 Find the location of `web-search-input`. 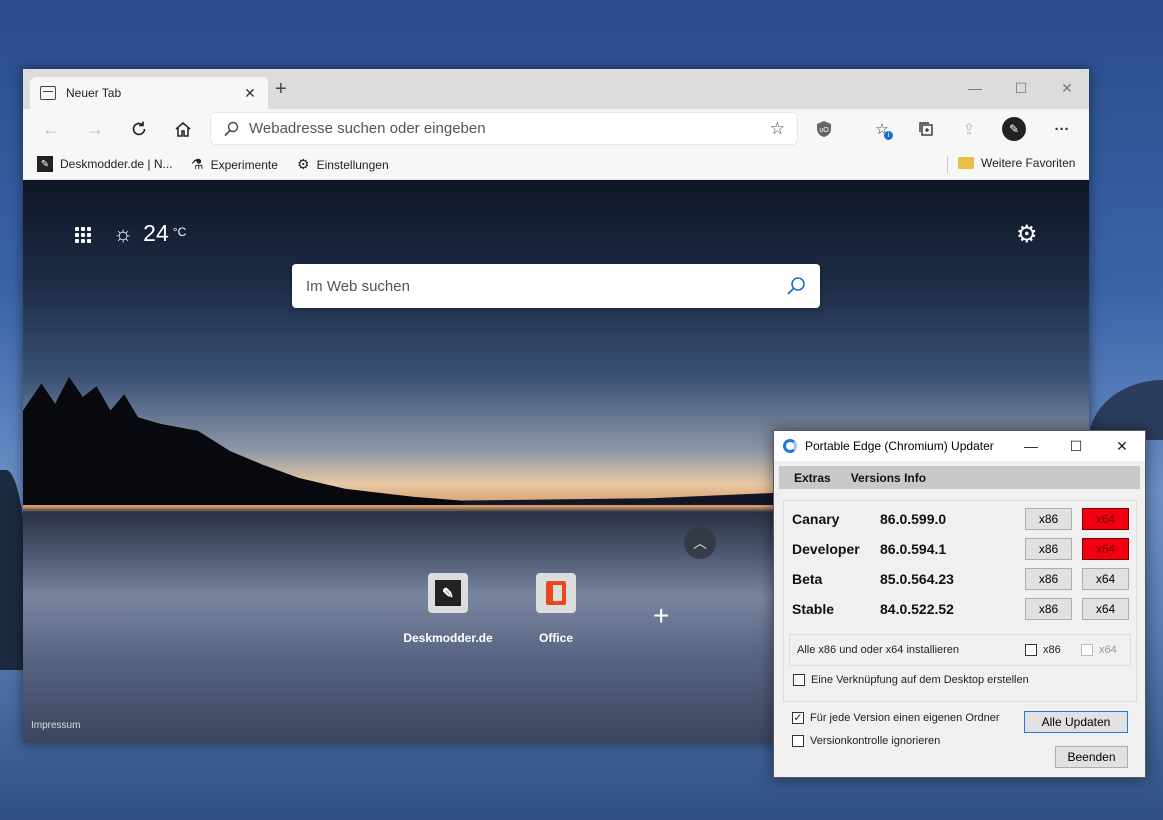

web-search-input is located at coordinates (546, 286).